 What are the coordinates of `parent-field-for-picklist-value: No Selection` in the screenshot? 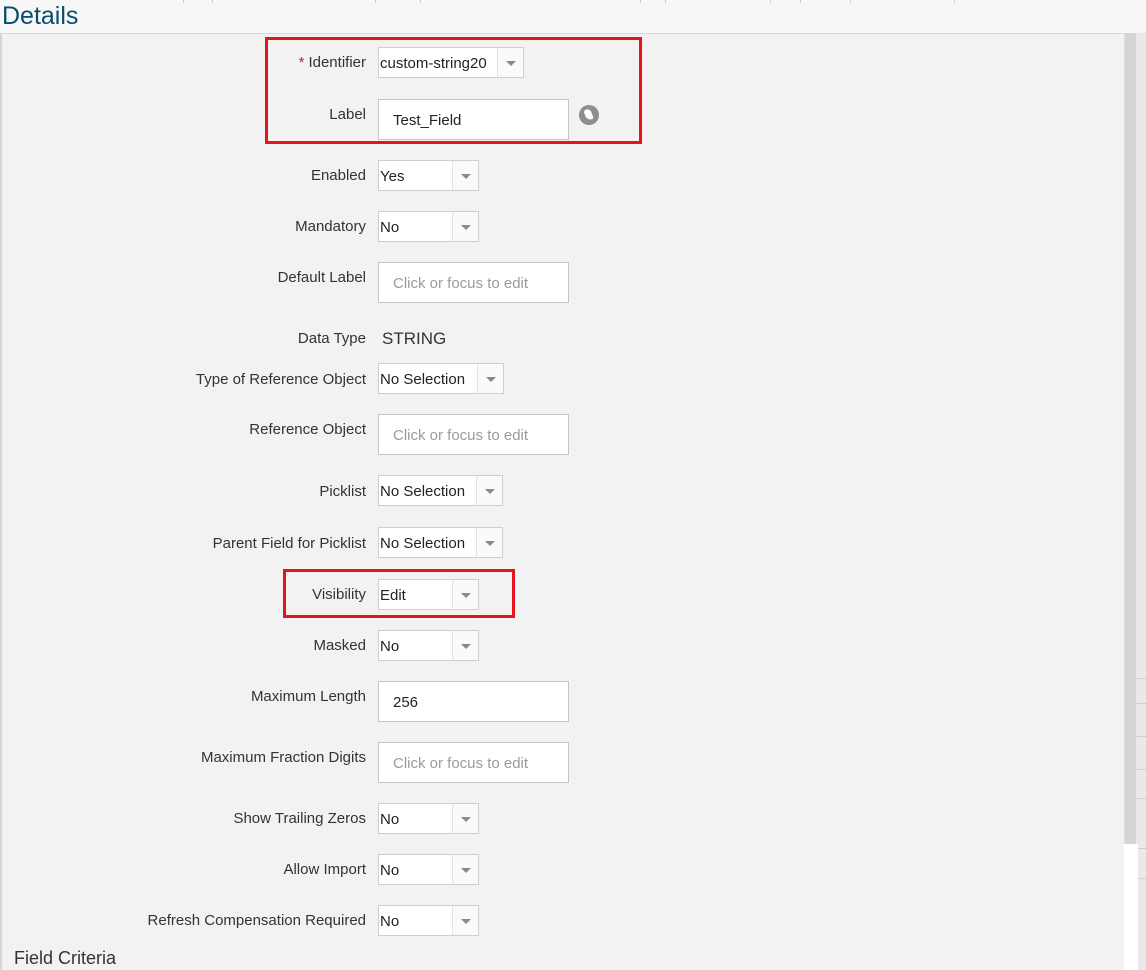 It's located at (423, 543).